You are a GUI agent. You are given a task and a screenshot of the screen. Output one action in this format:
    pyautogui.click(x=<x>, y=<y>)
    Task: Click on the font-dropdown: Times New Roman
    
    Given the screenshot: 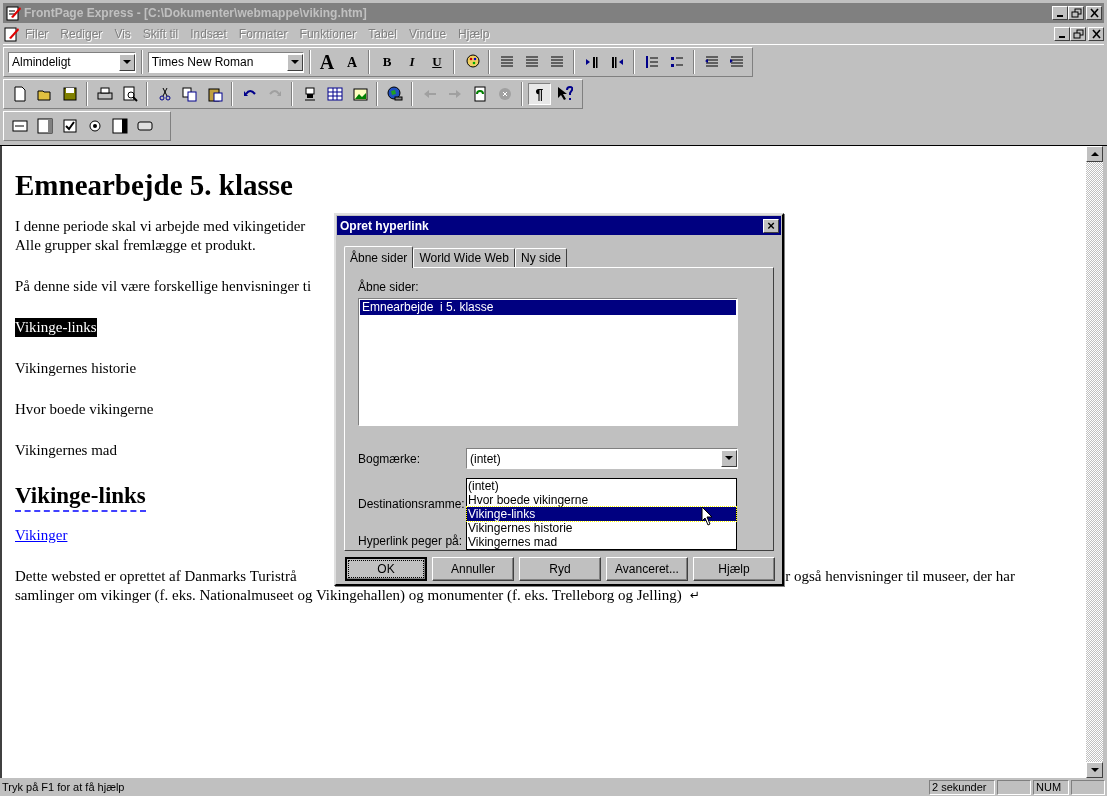 What is the action you would take?
    pyautogui.click(x=225, y=62)
    